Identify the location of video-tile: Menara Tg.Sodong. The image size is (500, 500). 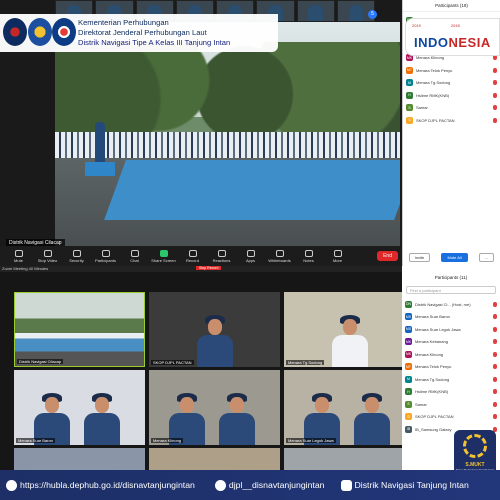
(349, 329).